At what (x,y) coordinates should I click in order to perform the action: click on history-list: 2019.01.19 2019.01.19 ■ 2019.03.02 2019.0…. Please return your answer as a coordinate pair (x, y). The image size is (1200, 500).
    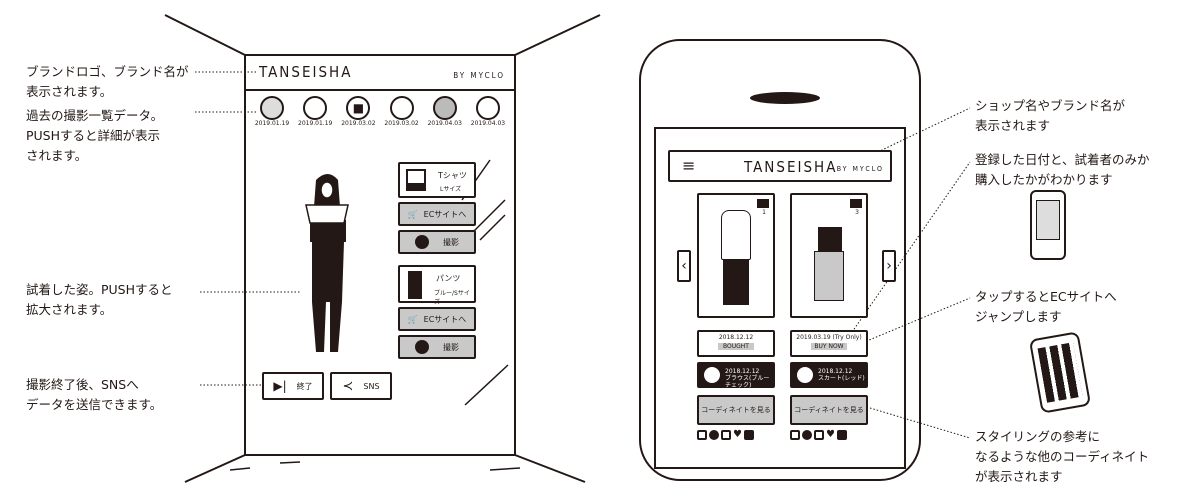
    Looking at the image, I should click on (380, 118).